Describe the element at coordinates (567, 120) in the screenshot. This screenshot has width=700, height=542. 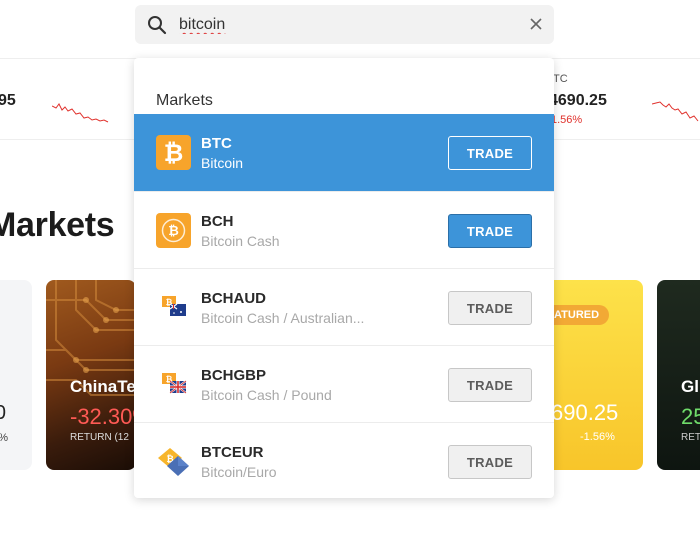
I see `ticker-change: 1.56%` at that location.